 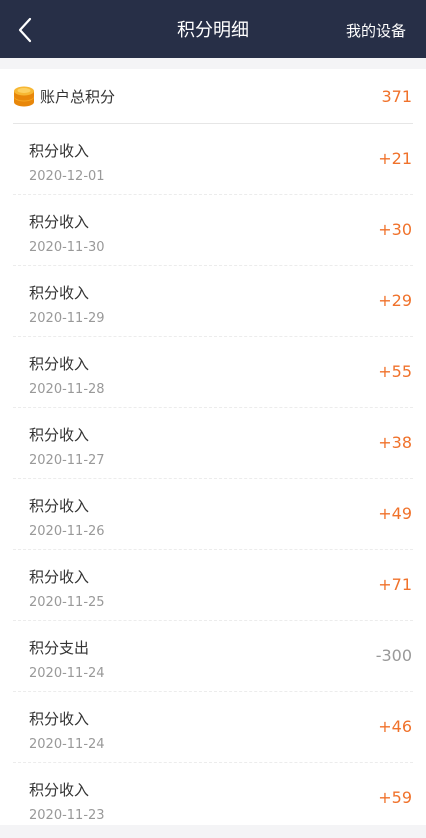 I want to click on record-amount: +30, so click(x=395, y=229).